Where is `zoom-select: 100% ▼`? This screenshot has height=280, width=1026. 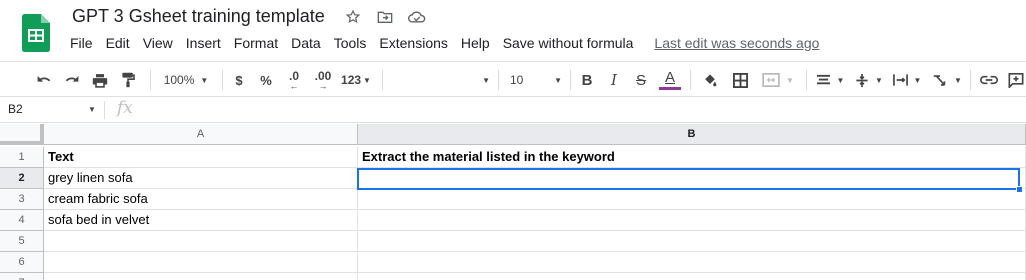
zoom-select: 100% ▼ is located at coordinates (186, 80).